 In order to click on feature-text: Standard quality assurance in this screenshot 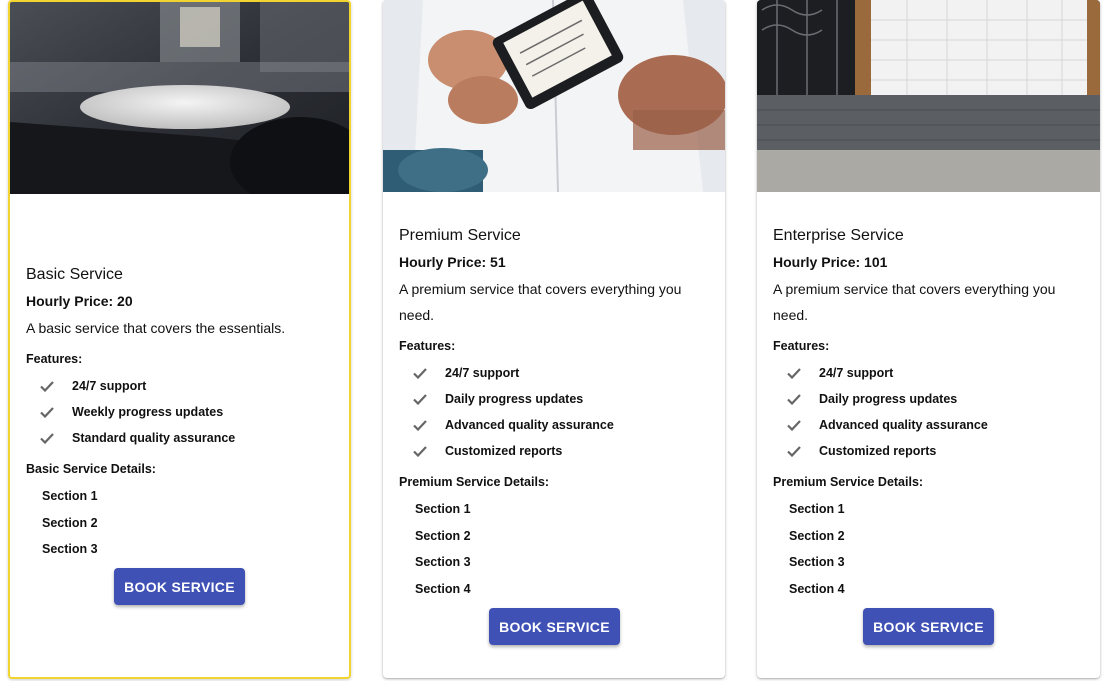, I will do `click(154, 438)`.